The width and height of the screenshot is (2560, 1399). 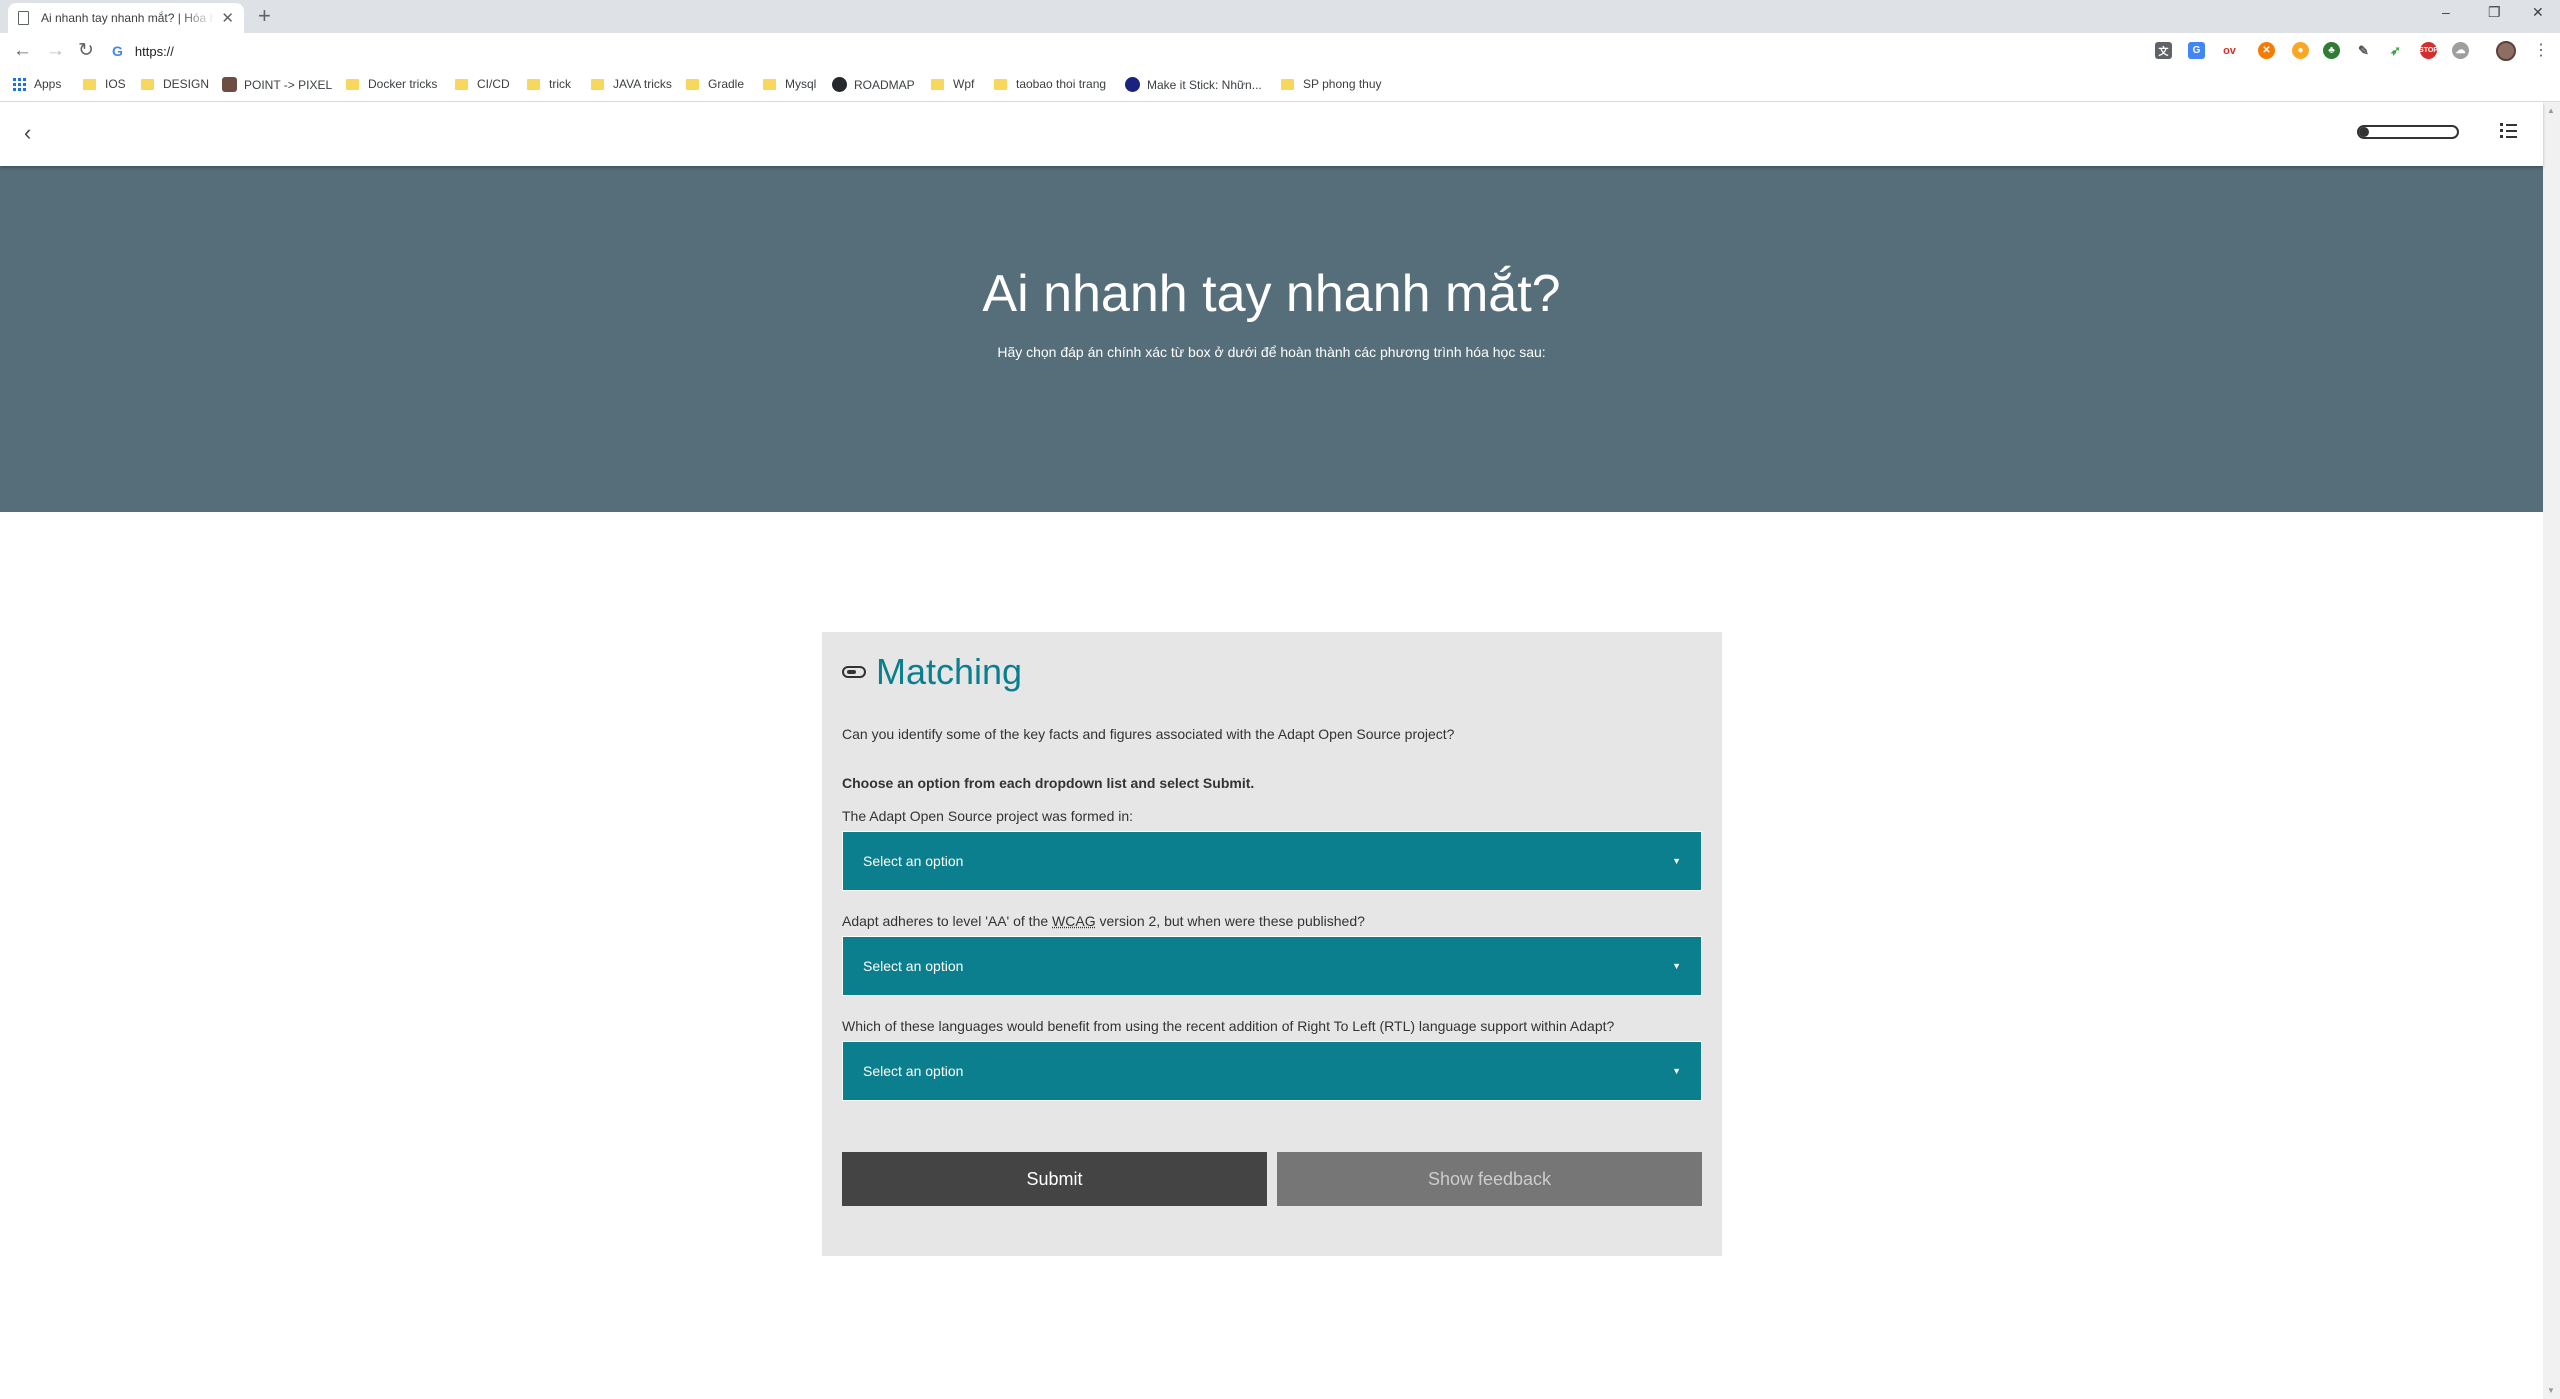 What do you see at coordinates (391, 84) in the screenshot?
I see `bookmark-docker-tricks: Docker tricks` at bounding box center [391, 84].